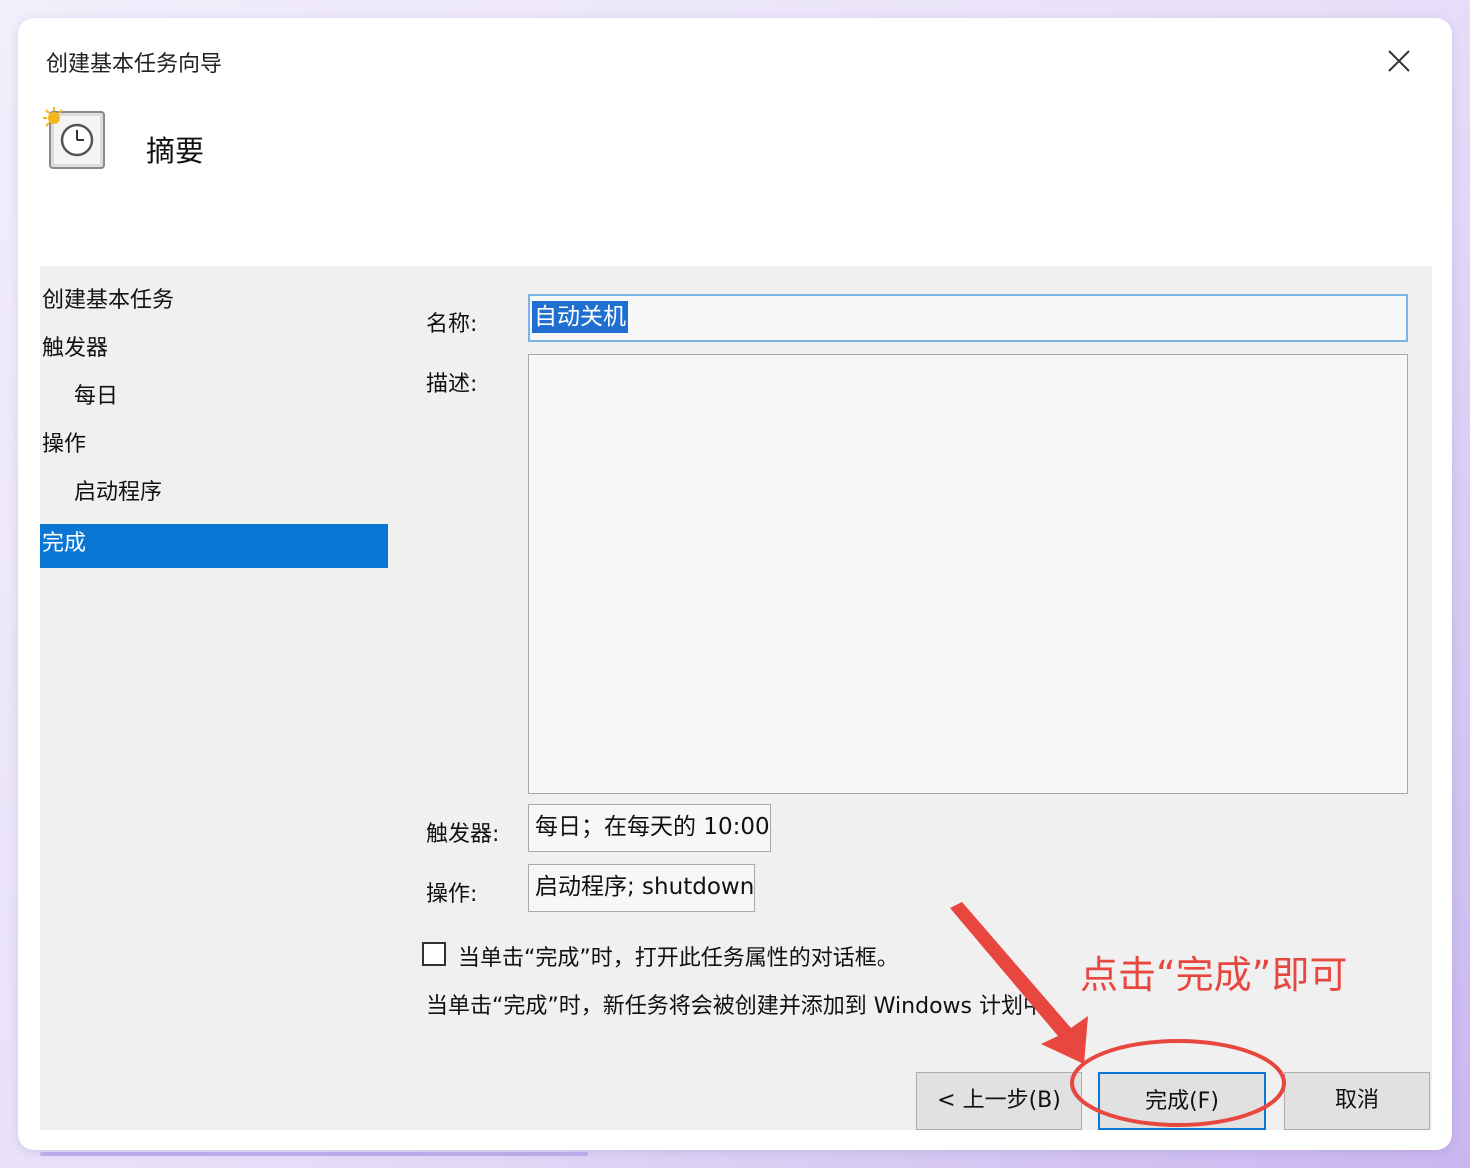 The height and width of the screenshot is (1168, 1470). Describe the element at coordinates (1182, 1101) in the screenshot. I see `finish-button: 完成(F)` at that location.